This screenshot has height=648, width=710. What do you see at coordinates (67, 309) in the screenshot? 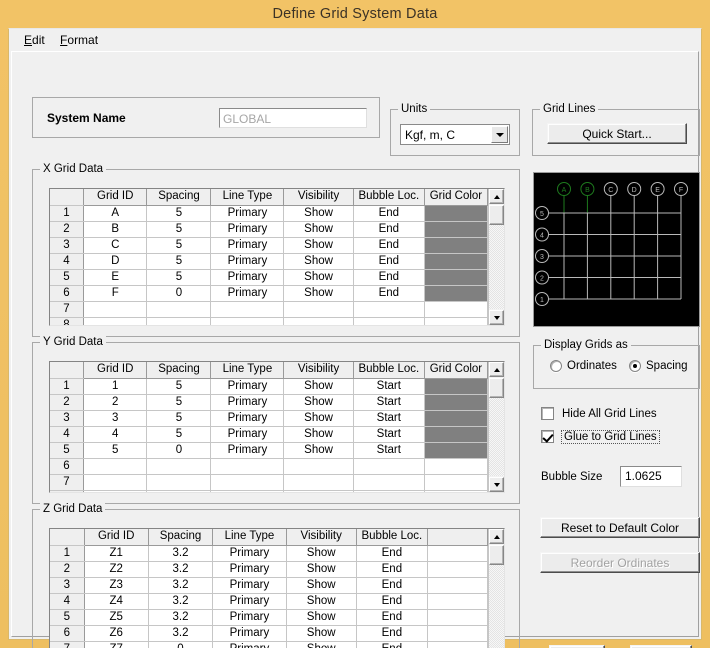
I see `x-row-number: 7` at bounding box center [67, 309].